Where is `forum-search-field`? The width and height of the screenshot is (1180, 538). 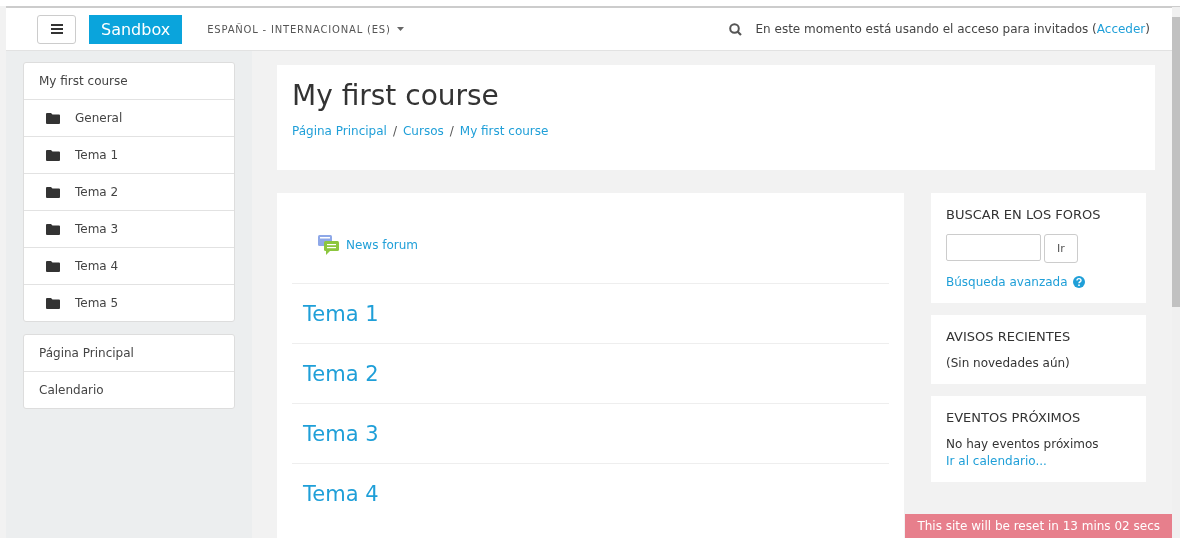
forum-search-field is located at coordinates (993, 247).